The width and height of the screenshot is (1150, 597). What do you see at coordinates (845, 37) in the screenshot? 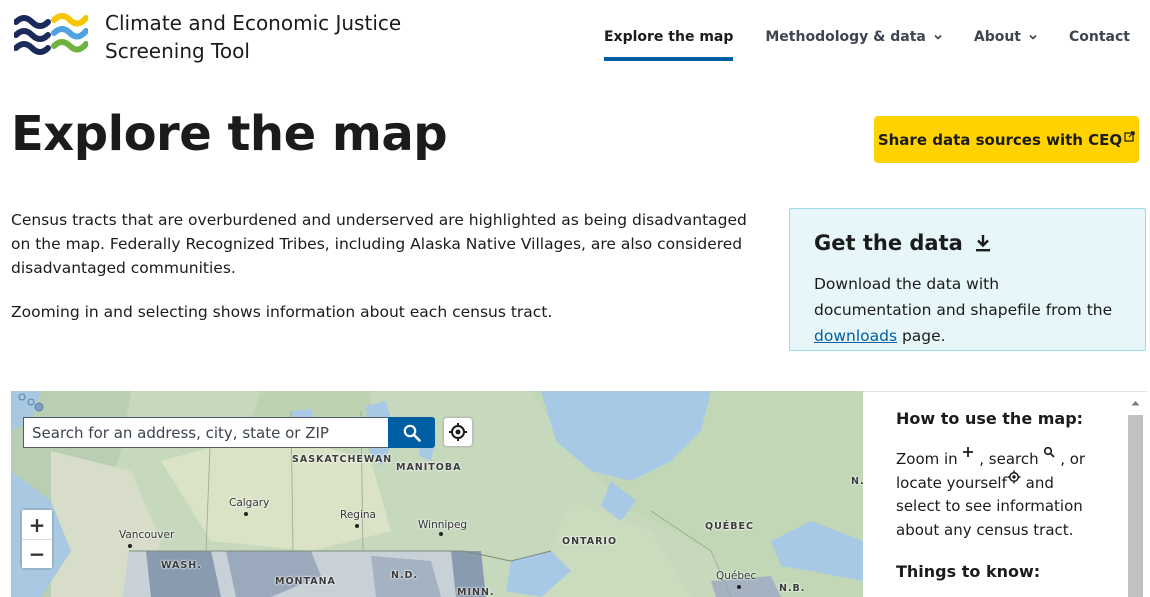
I see `nav-methodology-label: Methodology & data` at bounding box center [845, 37].